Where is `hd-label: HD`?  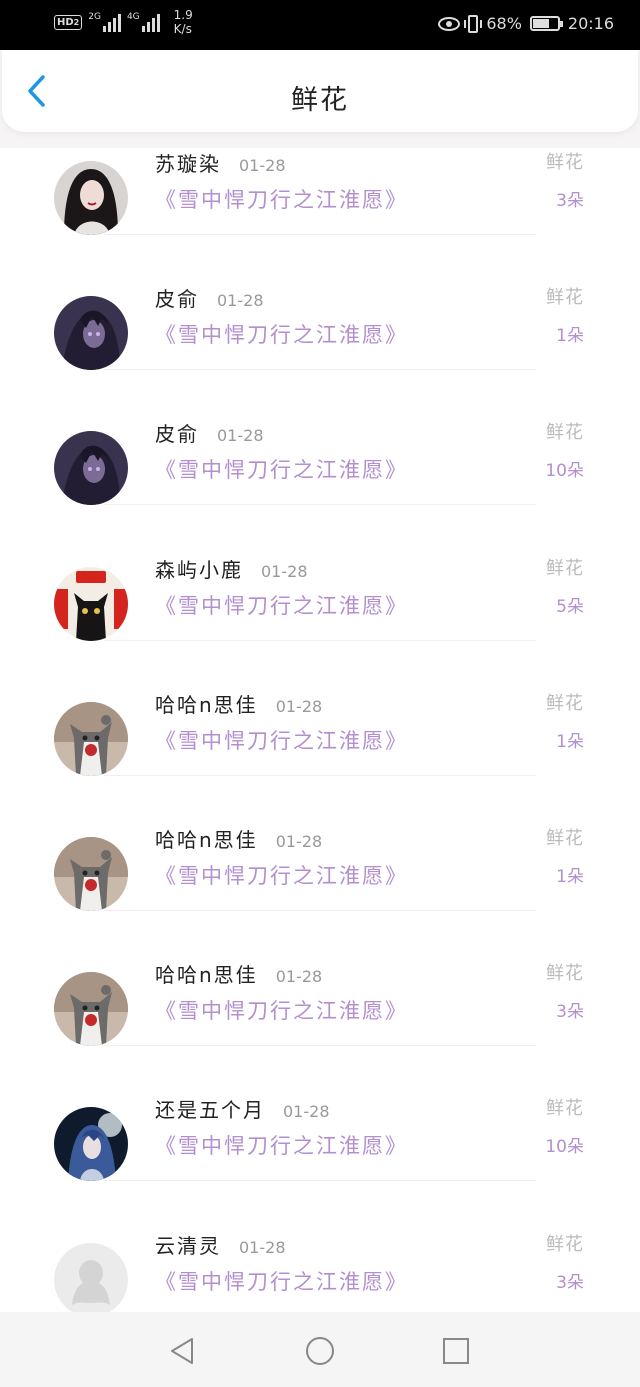
hd-label: HD is located at coordinates (65, 22).